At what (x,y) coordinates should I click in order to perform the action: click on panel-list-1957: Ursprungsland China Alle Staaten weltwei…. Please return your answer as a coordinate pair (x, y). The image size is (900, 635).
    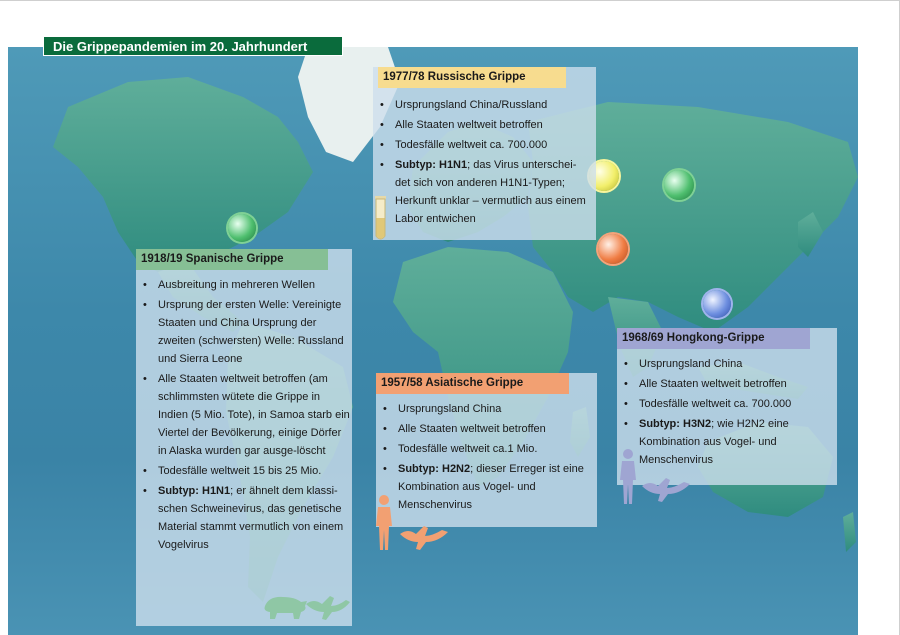
    Looking at the image, I should click on (485, 458).